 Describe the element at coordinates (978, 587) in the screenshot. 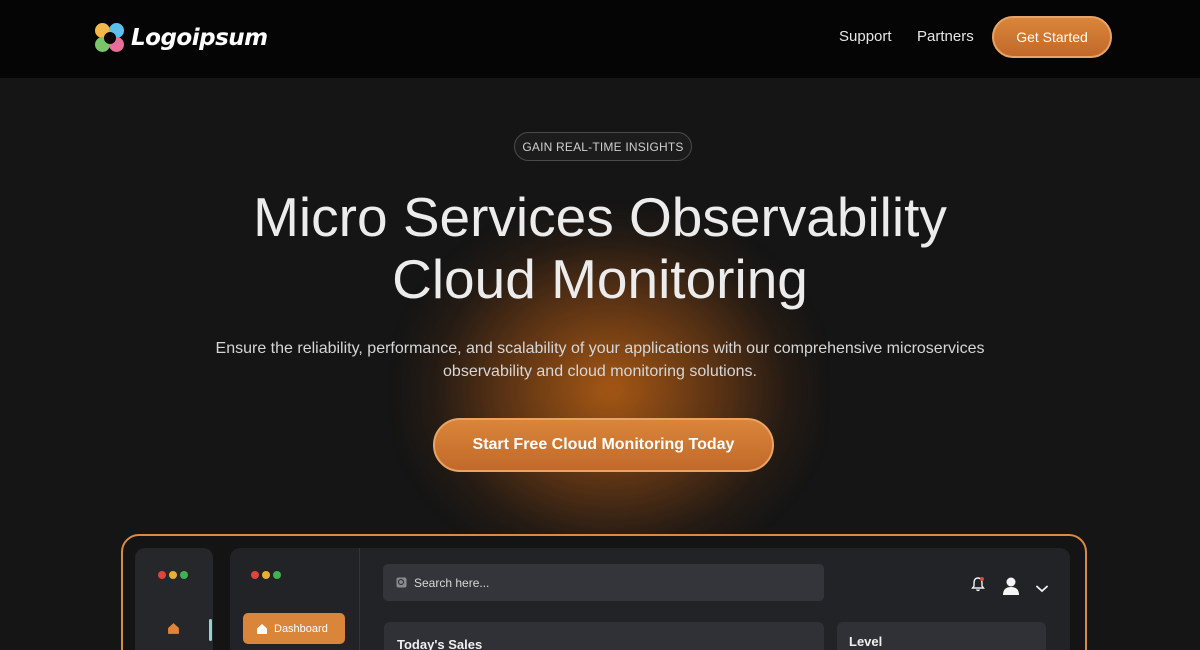

I see `bell-icon` at that location.